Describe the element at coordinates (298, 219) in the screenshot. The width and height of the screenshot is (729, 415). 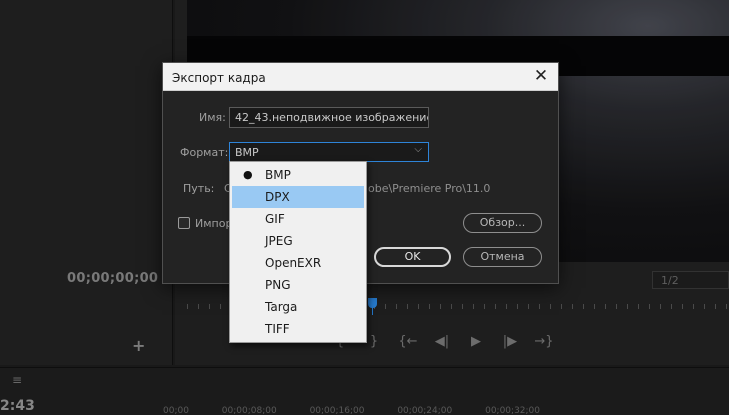
I see `format-option-gif: GIF` at that location.